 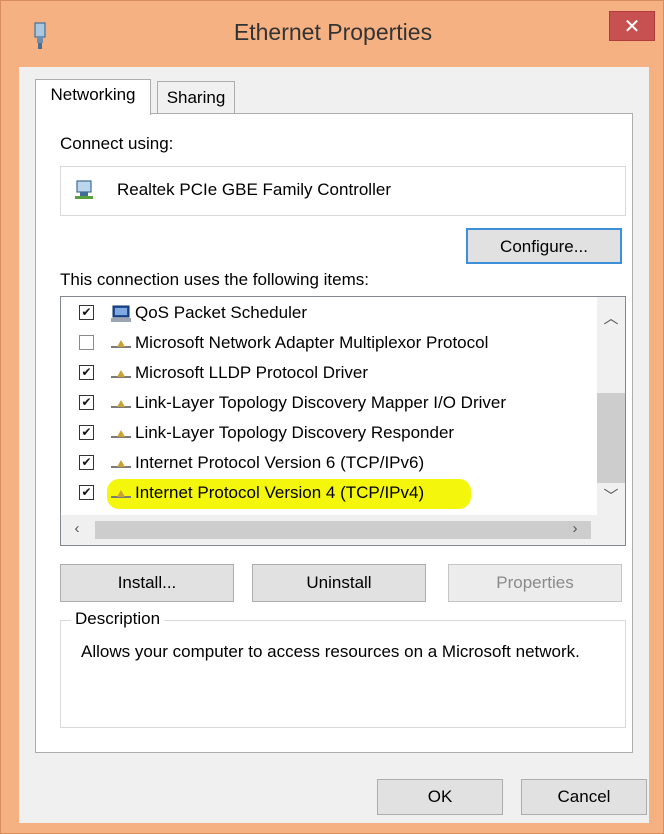 I want to click on properties-button: Properties, so click(x=535, y=583).